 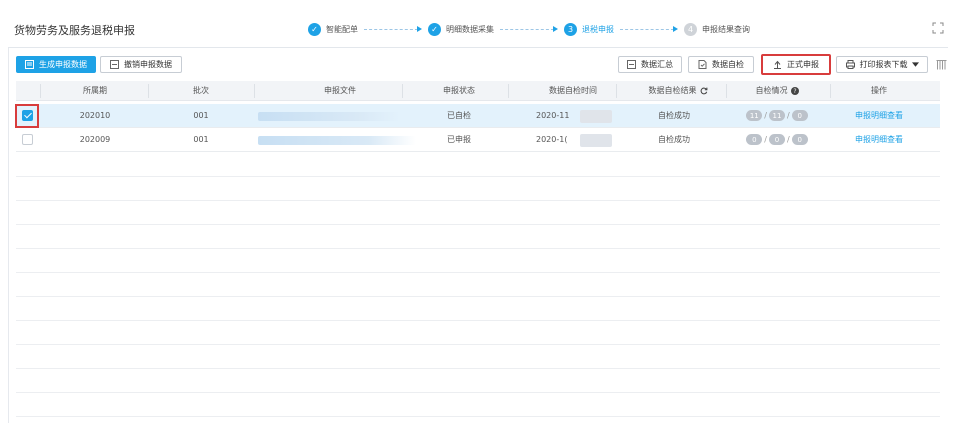 I want to click on data-summary-button: 数据汇总, so click(x=650, y=64).